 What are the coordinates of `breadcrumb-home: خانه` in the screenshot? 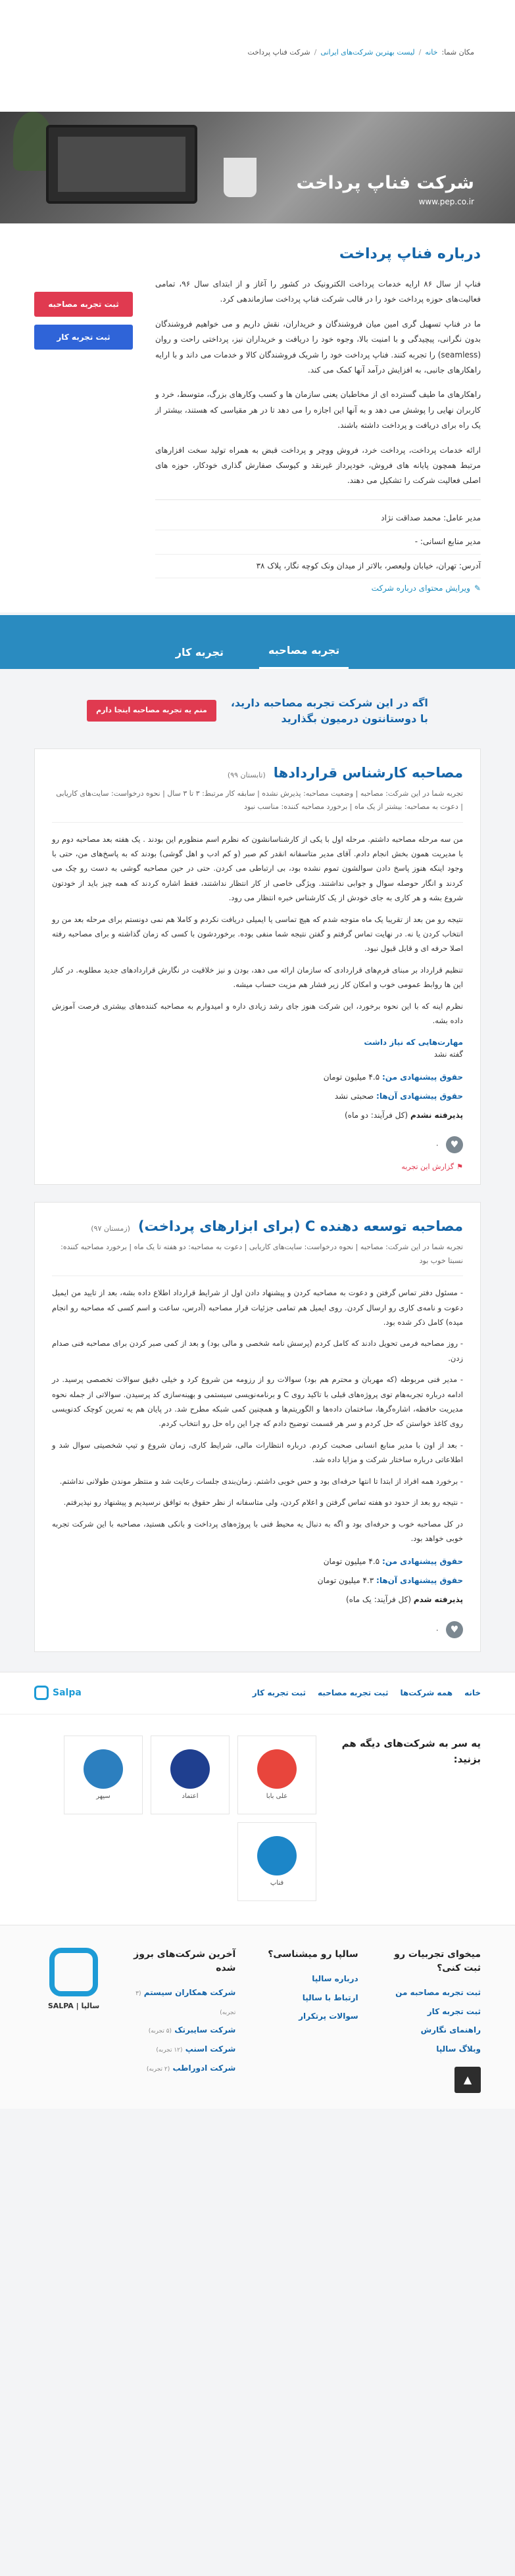 It's located at (431, 53).